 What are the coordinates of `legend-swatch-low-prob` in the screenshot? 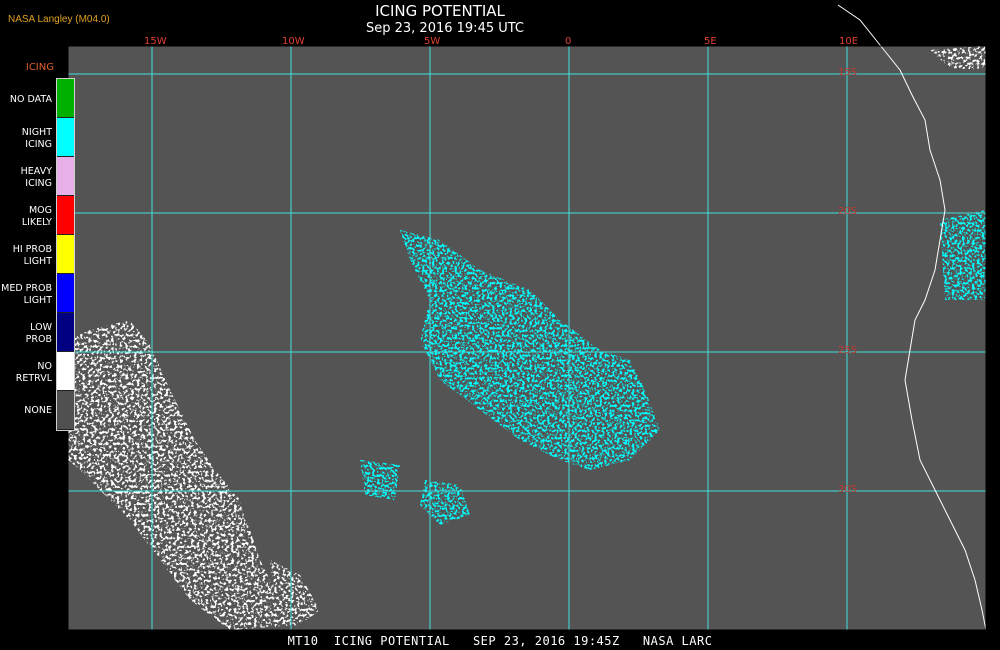 It's located at (65, 332).